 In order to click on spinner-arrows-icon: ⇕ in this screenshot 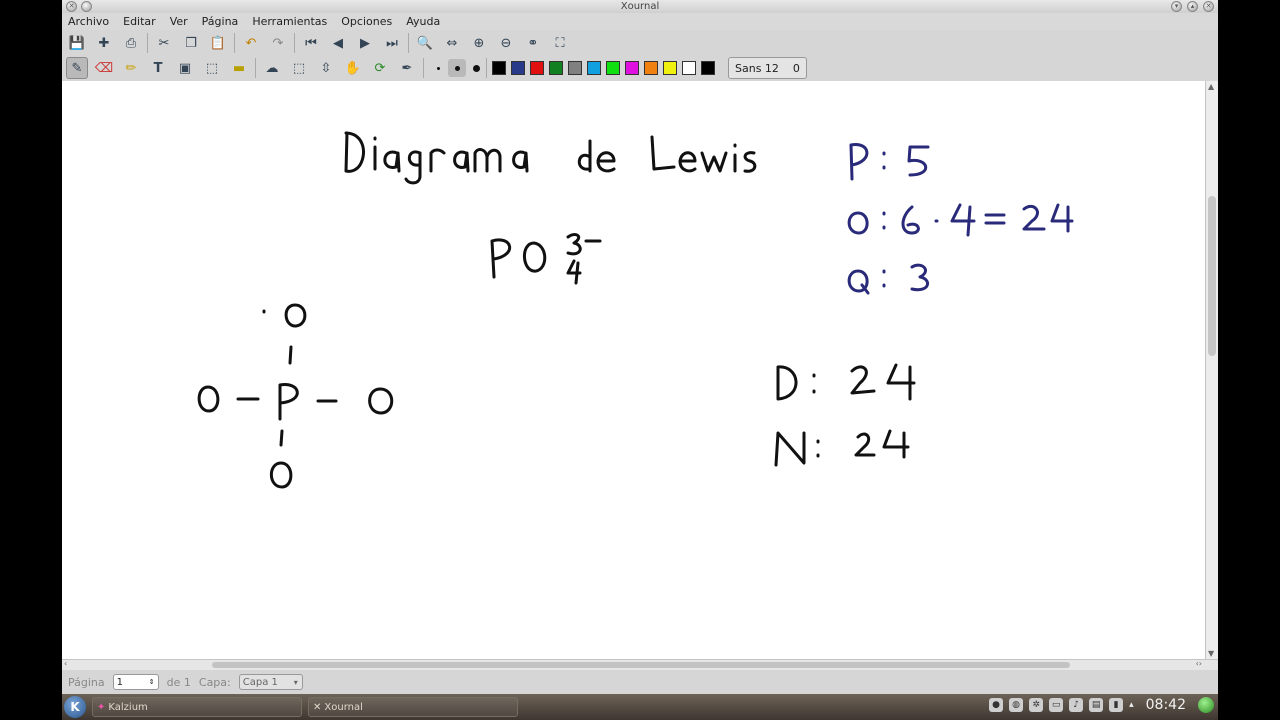, I will do `click(152, 682)`.